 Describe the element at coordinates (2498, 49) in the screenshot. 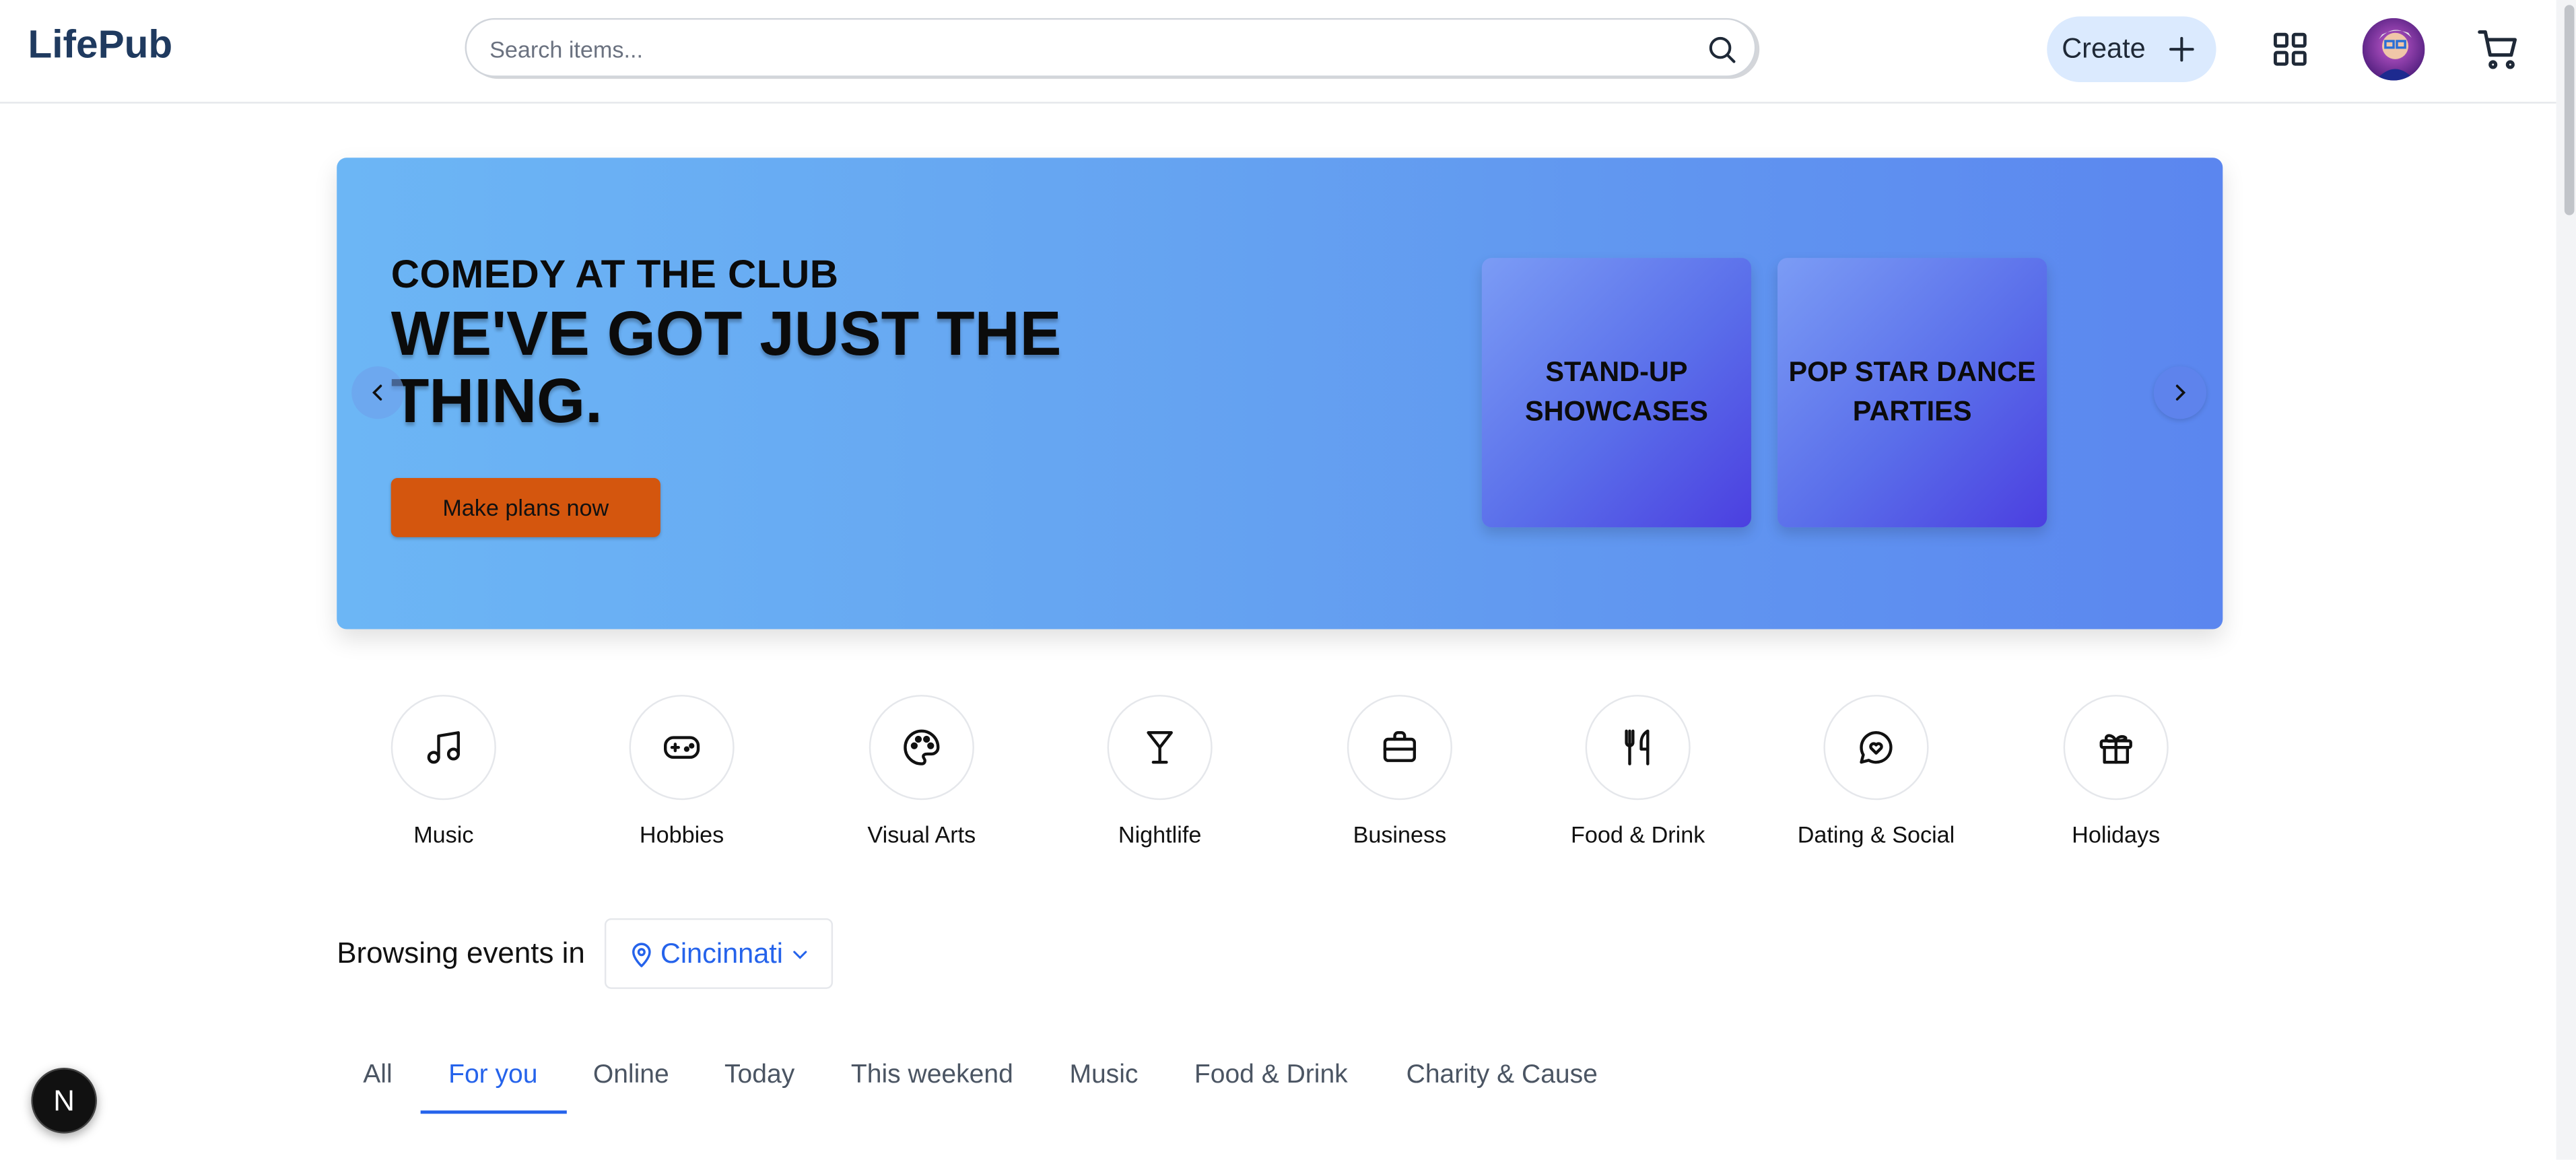

I see `cart-icon` at that location.